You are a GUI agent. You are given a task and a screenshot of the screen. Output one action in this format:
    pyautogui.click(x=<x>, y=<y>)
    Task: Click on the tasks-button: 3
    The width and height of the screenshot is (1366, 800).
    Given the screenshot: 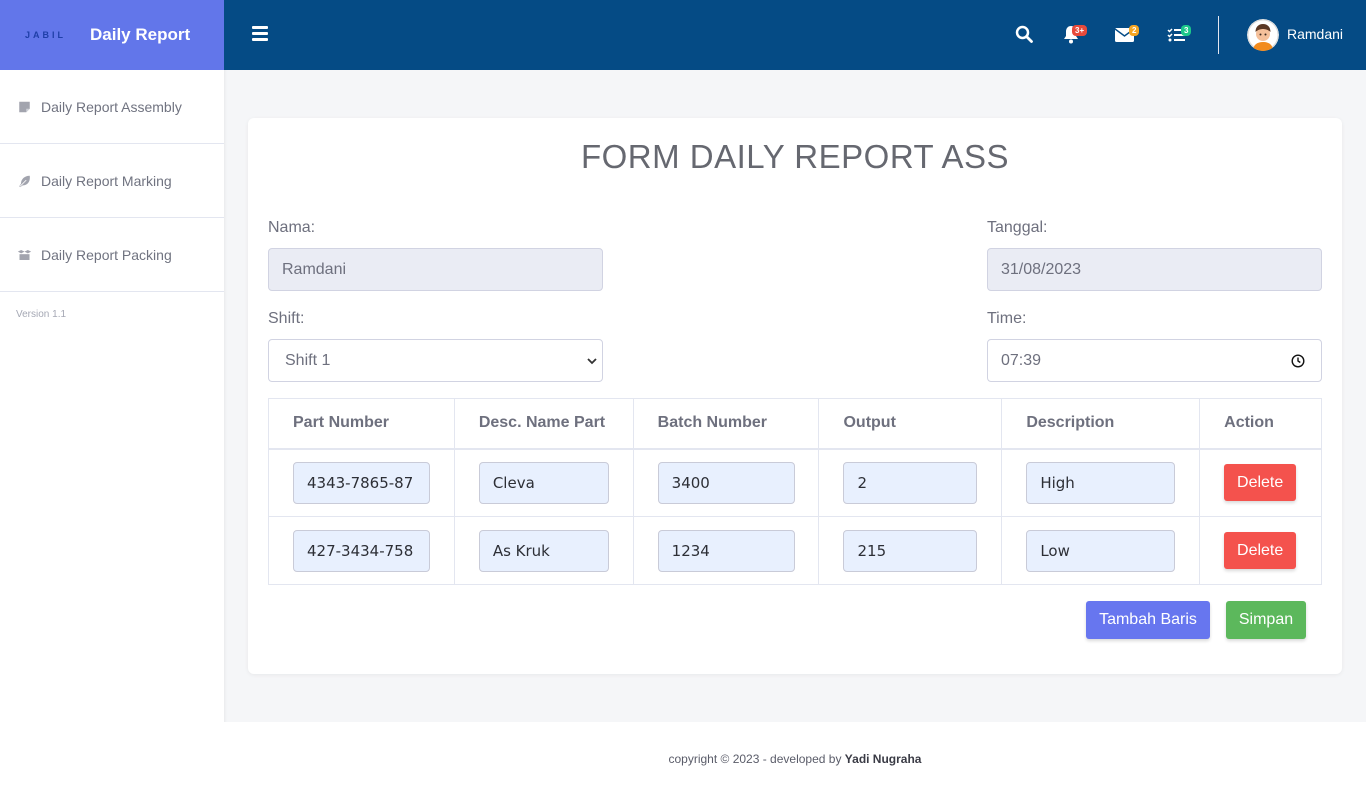 What is the action you would take?
    pyautogui.click(x=1182, y=35)
    